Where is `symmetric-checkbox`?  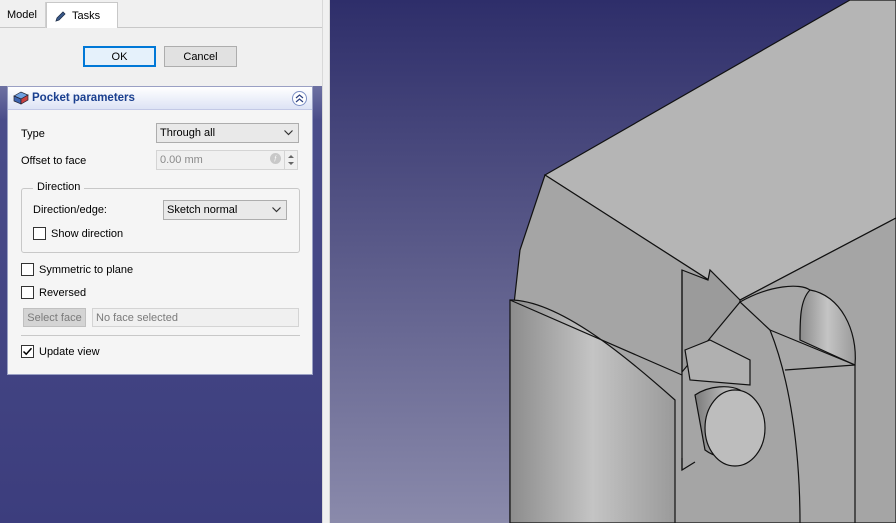 symmetric-checkbox is located at coordinates (27, 269).